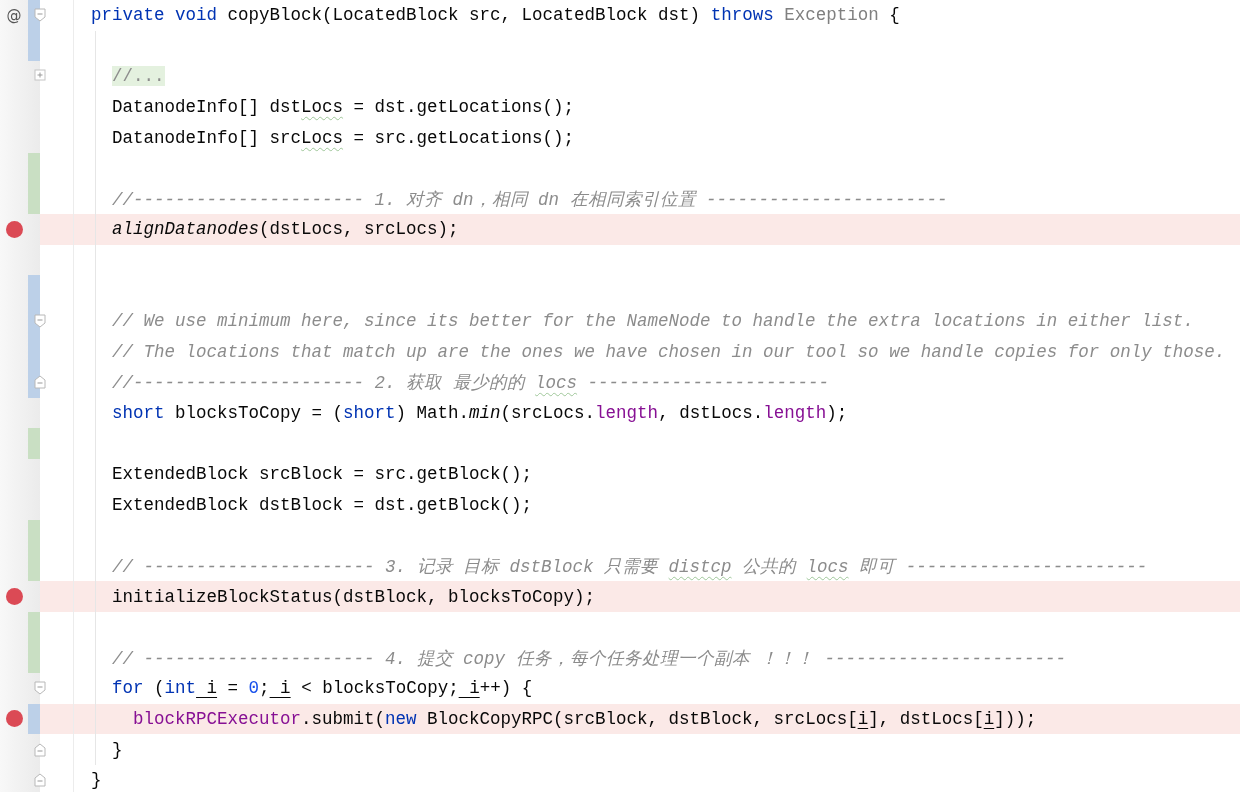  What do you see at coordinates (589, 658) in the screenshot?
I see `code-line: // ---------------------- 4. 提交 copy 任务，每个任务处理一个副本 ！！！ -----------------------` at bounding box center [589, 658].